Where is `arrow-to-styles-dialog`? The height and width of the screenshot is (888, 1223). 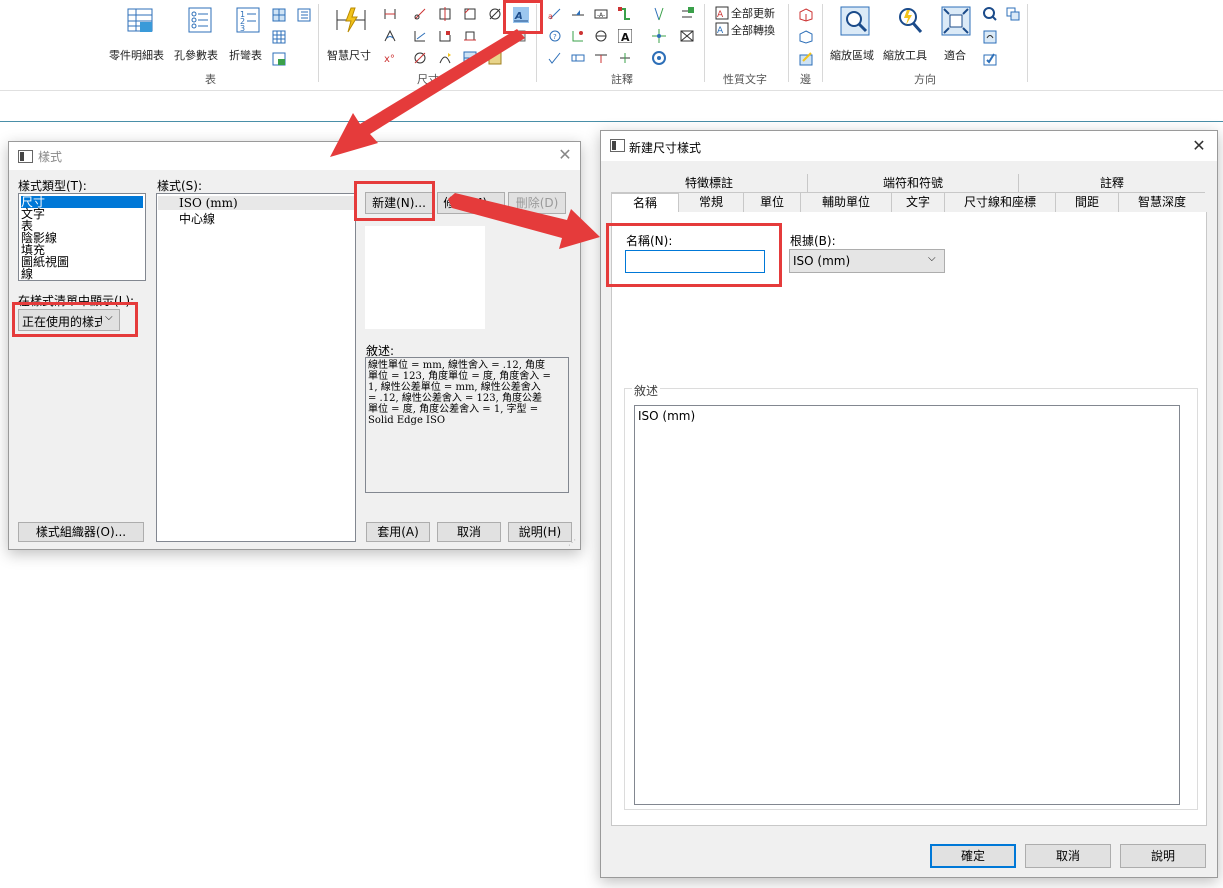
arrow-to-styles-dialog is located at coordinates (427, 93).